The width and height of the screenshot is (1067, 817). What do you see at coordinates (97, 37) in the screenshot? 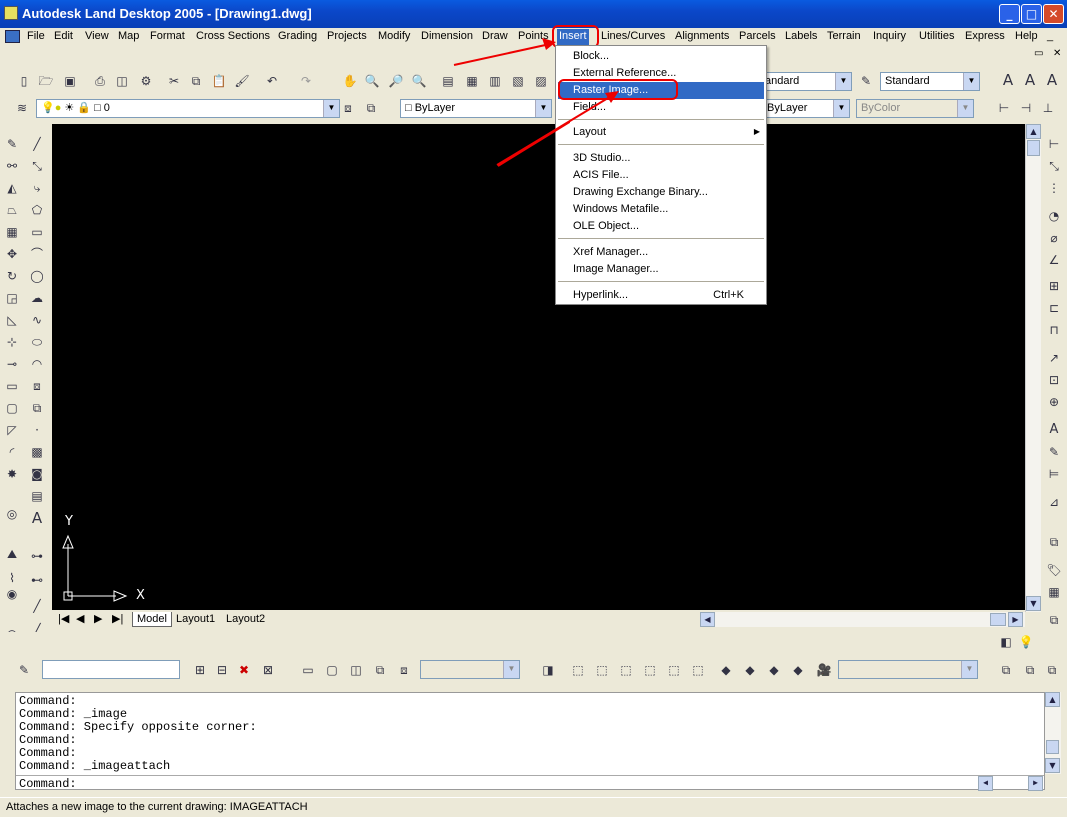
I see `menu-view: View` at bounding box center [97, 37].